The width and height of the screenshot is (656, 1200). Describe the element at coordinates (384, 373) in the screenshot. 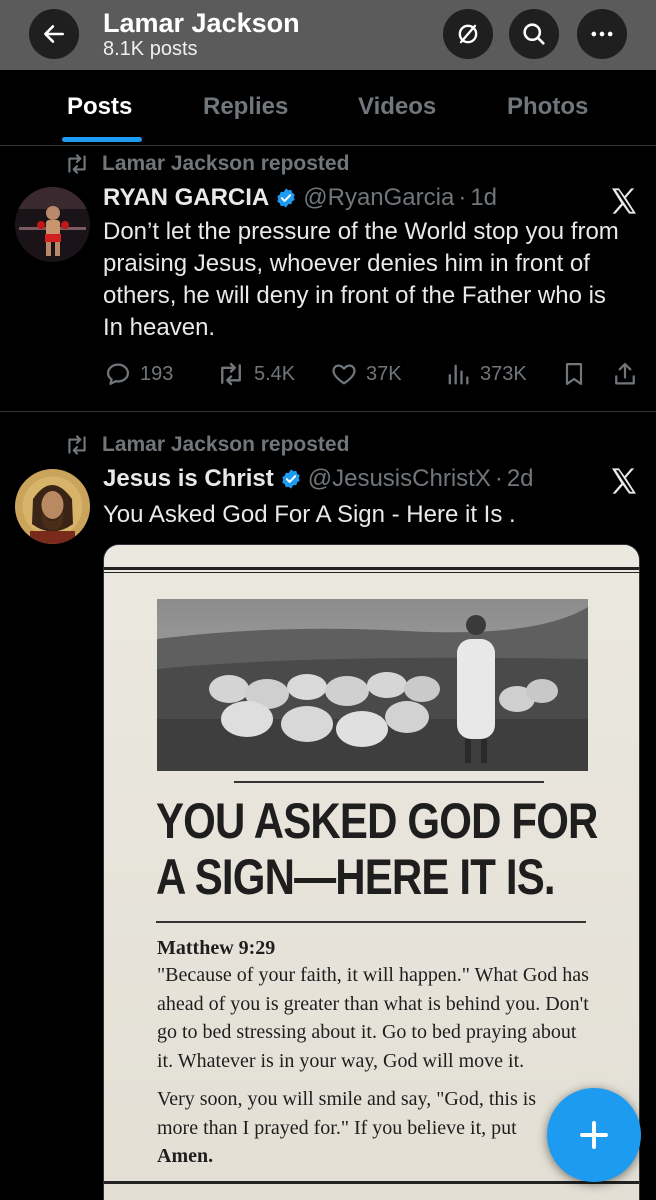

I see `like-count: 37K` at that location.